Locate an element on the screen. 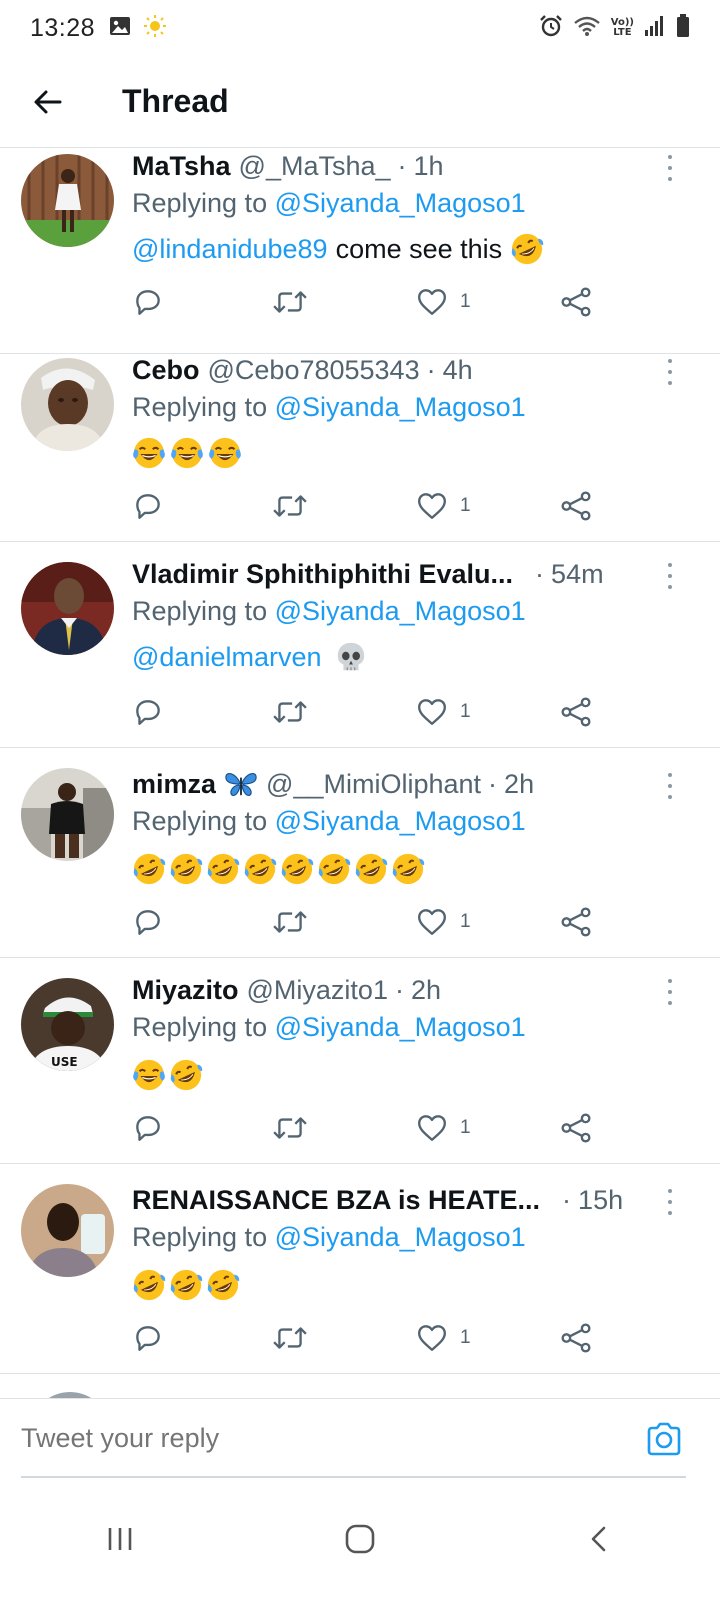 The image size is (720, 1600). signal-icon is located at coordinates (655, 28).